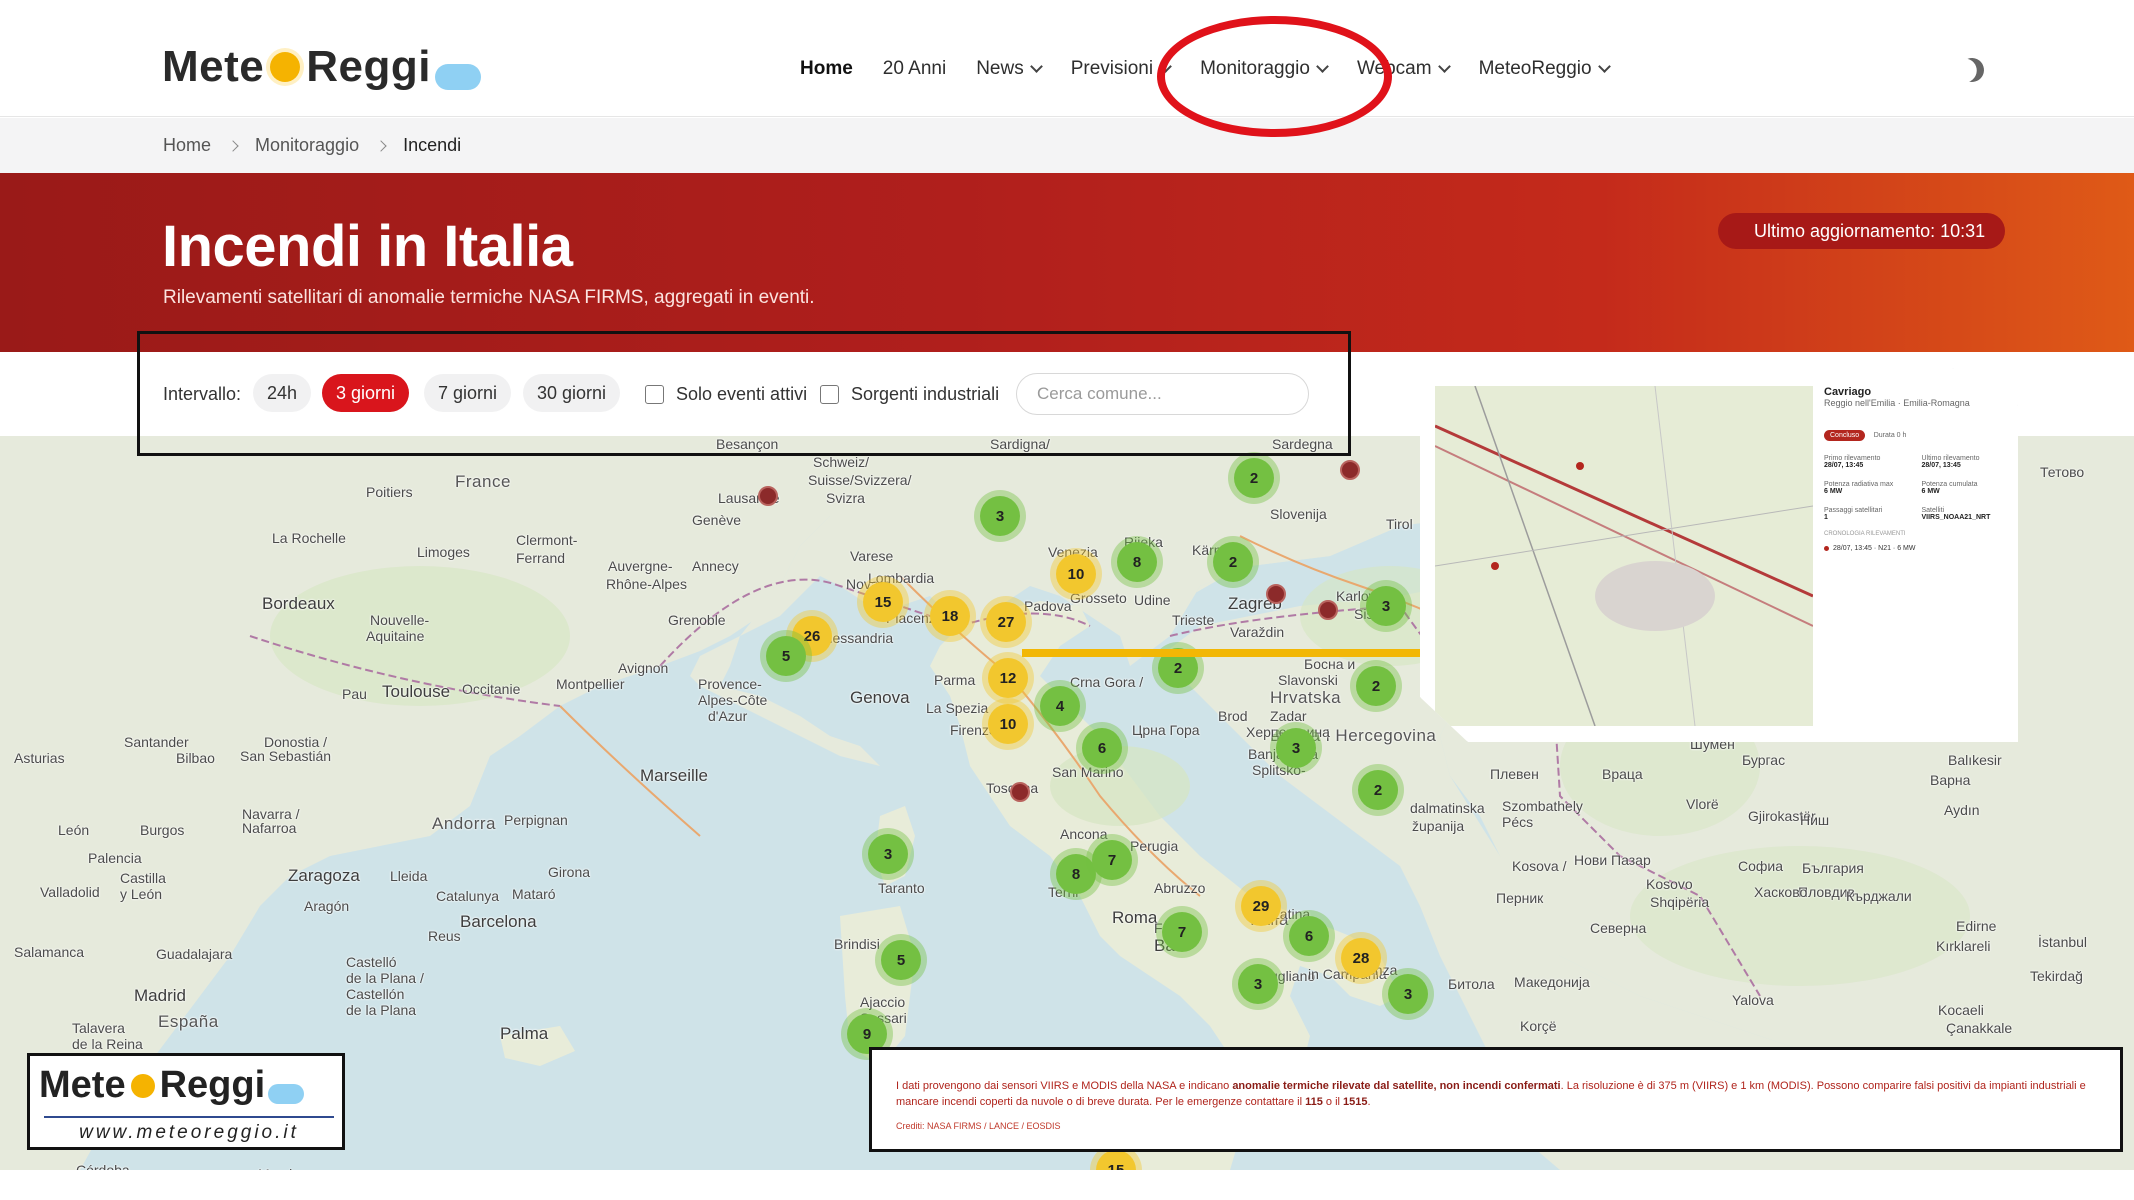  Describe the element at coordinates (1135, 917) in the screenshot. I see `map-place-label: Roma` at that location.